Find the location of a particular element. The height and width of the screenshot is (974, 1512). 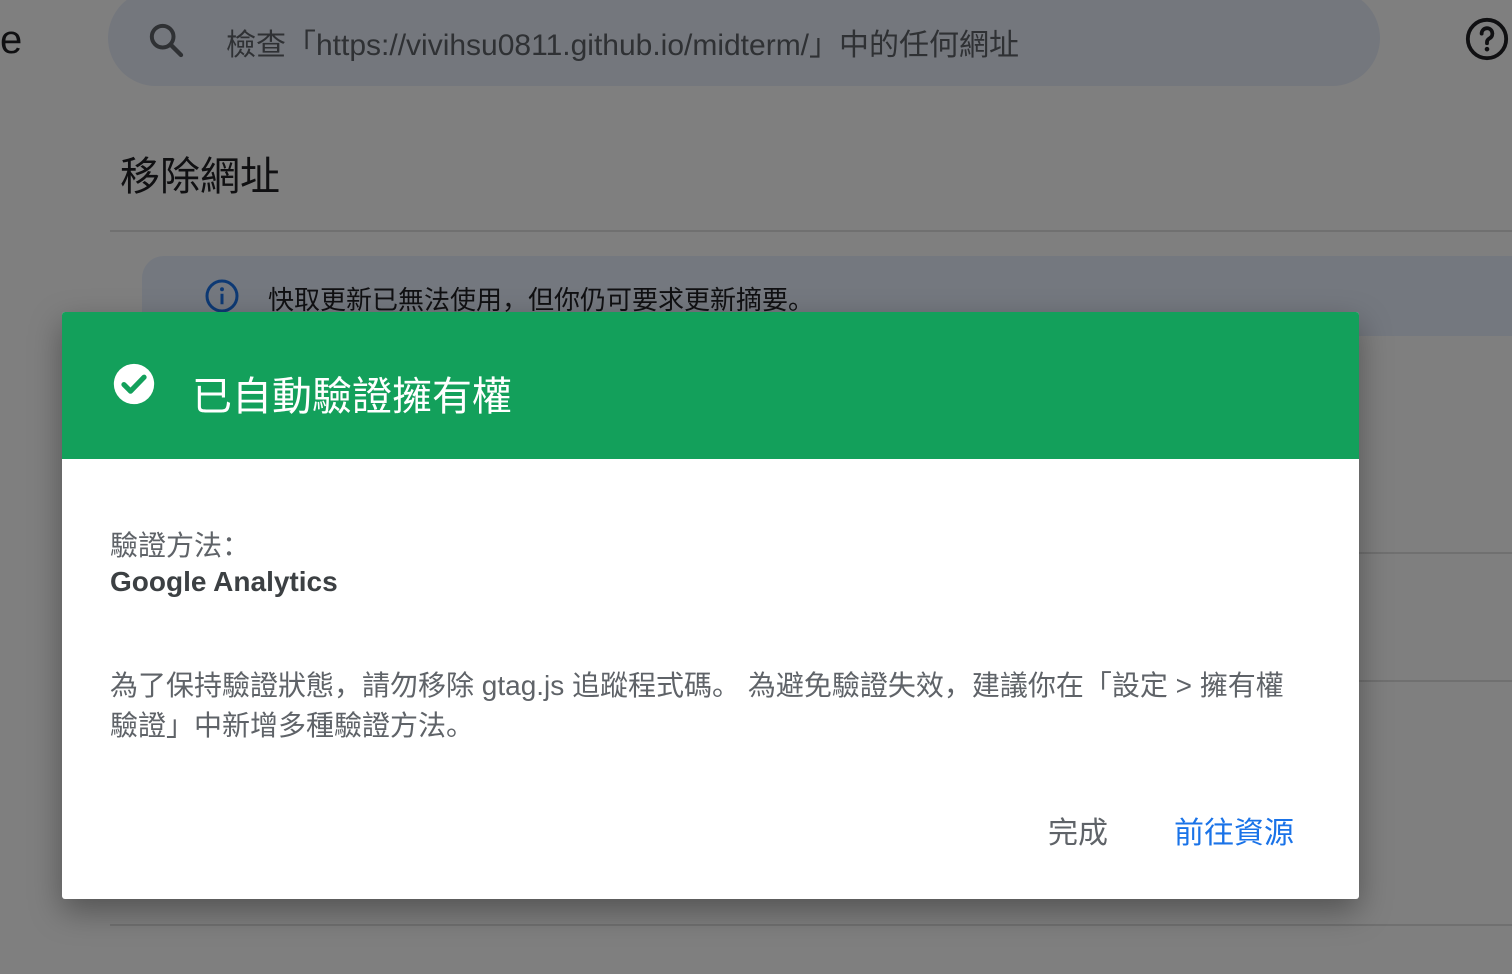

dialog-header: 已自動驗證擁有權 is located at coordinates (710, 385).